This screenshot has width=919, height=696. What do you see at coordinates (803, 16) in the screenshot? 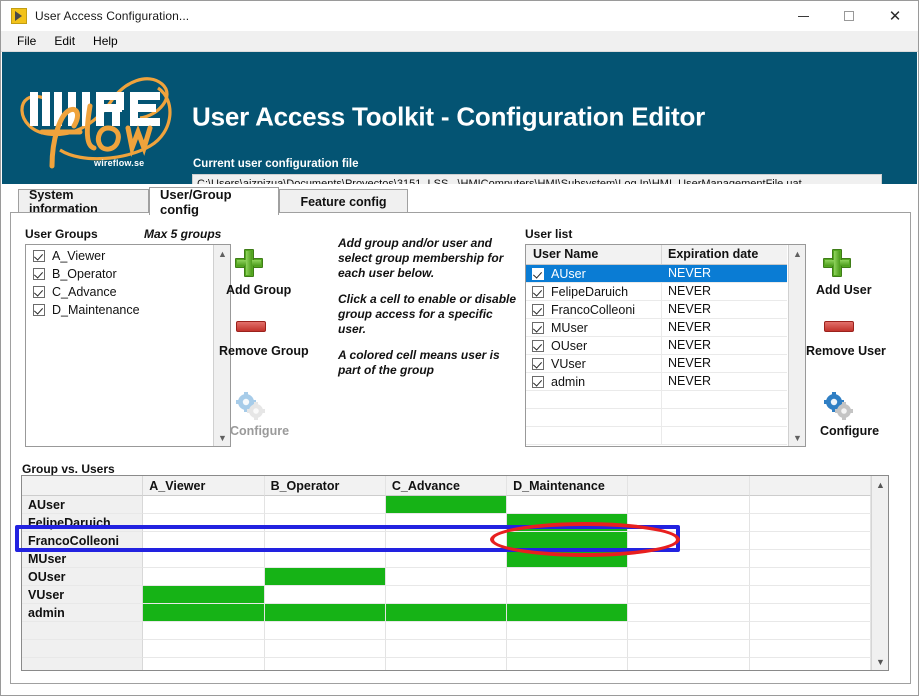
I see `minimize-button` at bounding box center [803, 16].